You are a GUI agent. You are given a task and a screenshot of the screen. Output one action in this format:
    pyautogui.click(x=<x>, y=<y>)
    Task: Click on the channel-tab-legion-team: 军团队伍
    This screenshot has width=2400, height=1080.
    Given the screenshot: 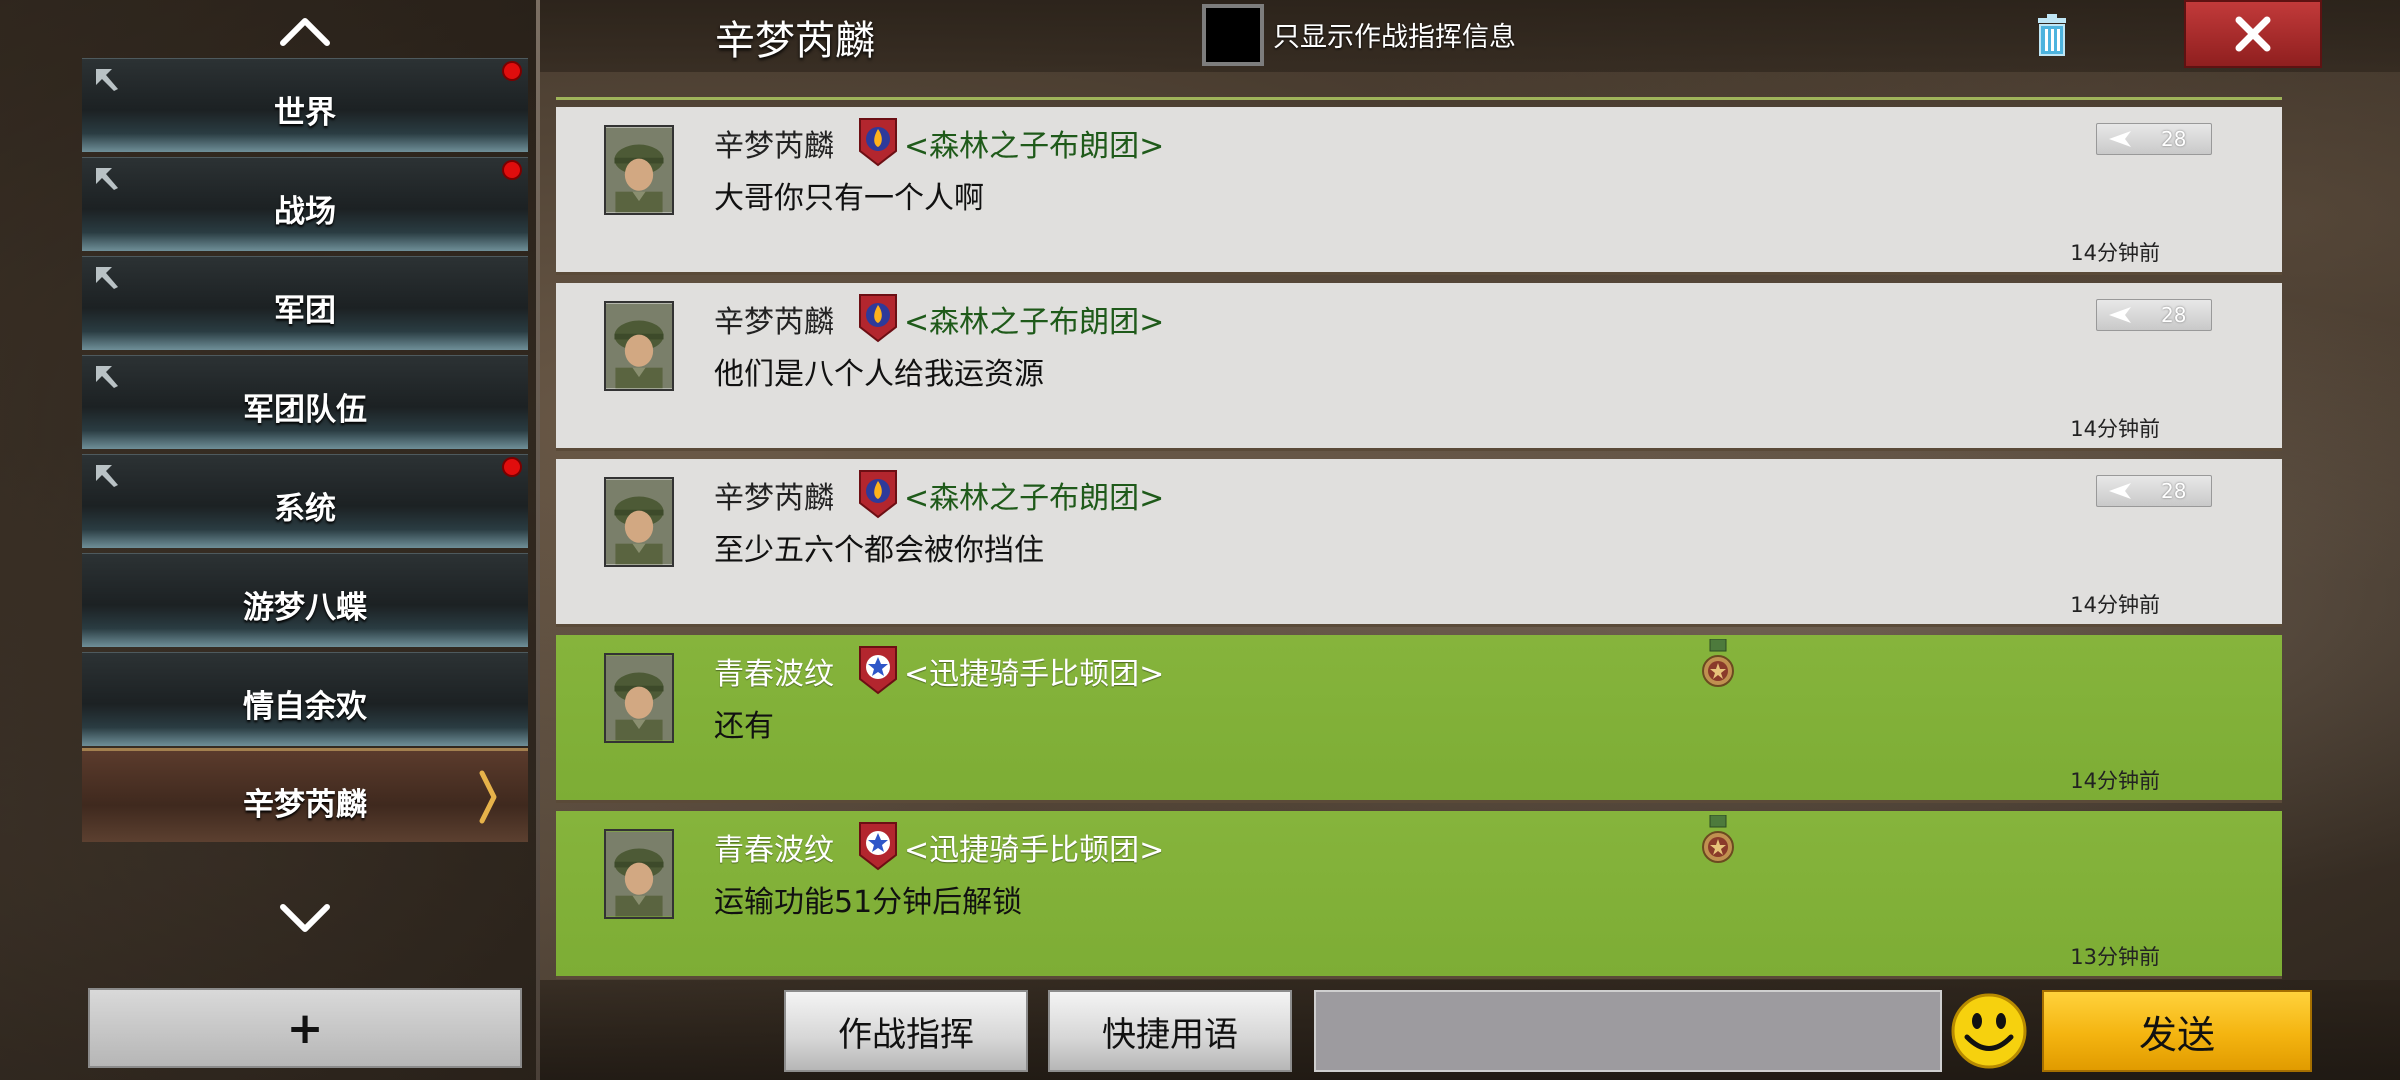 What is the action you would take?
    pyautogui.click(x=305, y=402)
    